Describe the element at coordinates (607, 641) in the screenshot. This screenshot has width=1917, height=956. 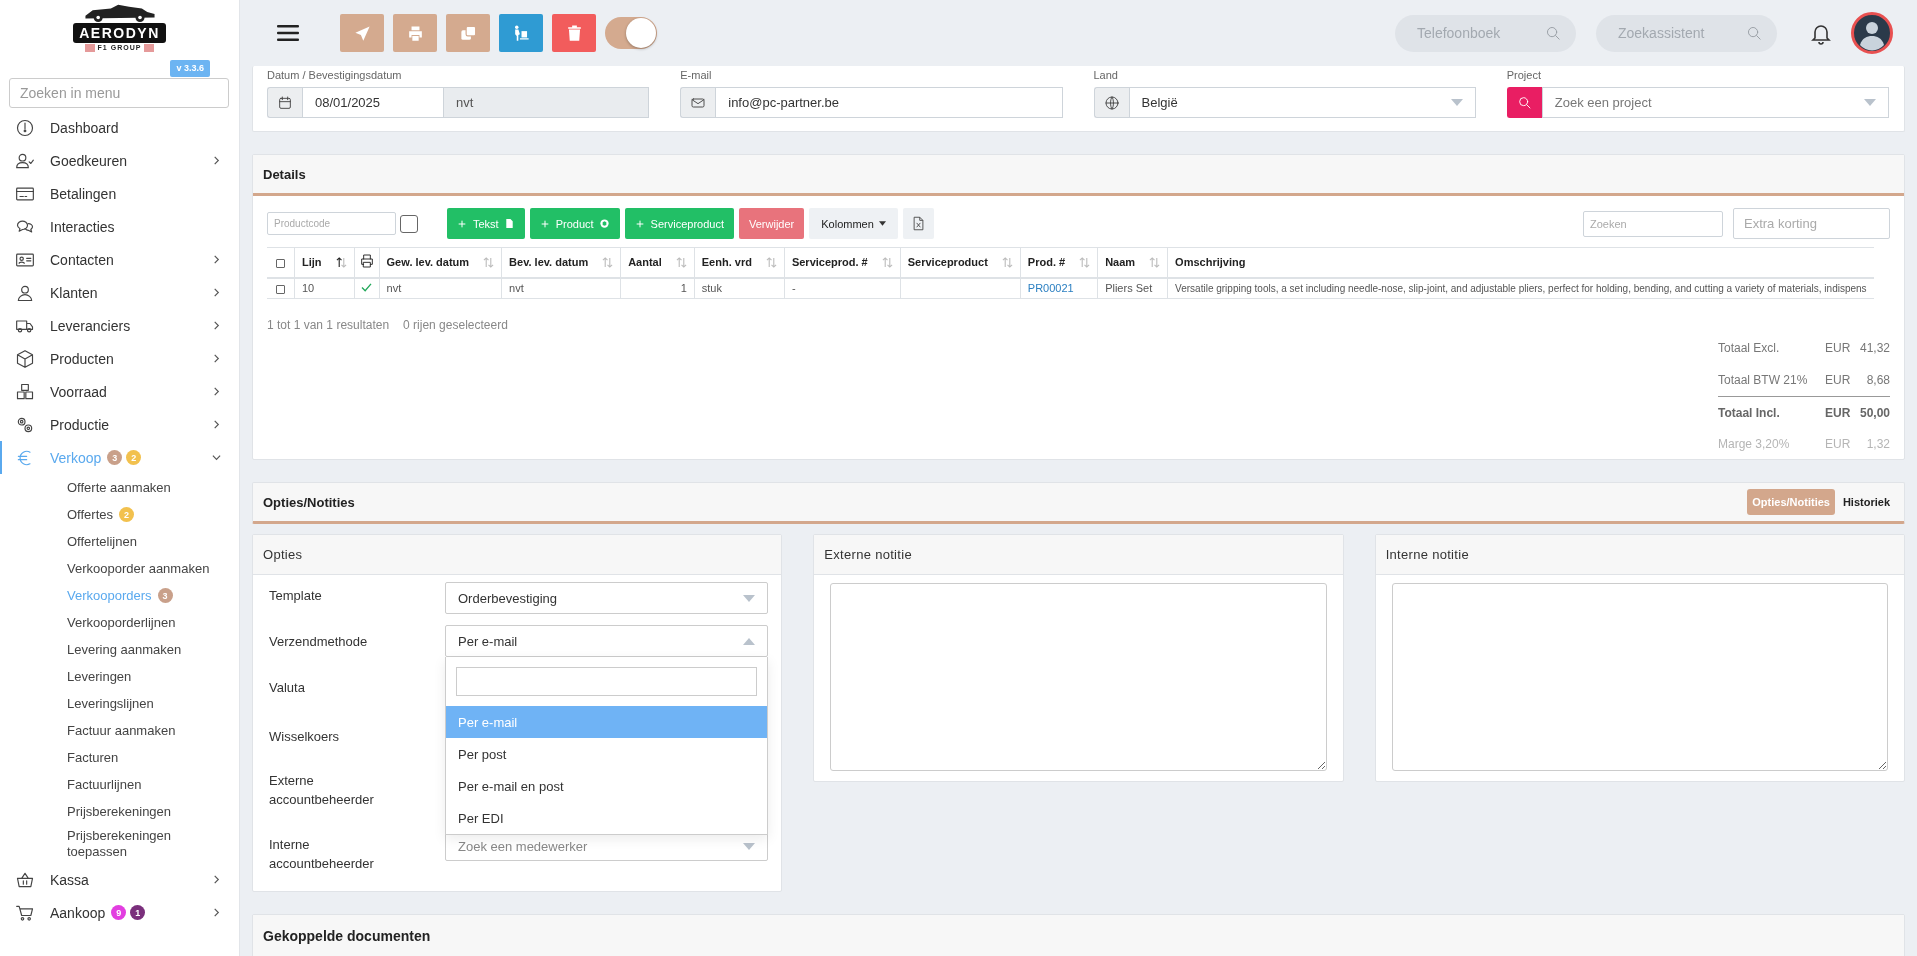
I see `select-field: Per e-mail` at that location.